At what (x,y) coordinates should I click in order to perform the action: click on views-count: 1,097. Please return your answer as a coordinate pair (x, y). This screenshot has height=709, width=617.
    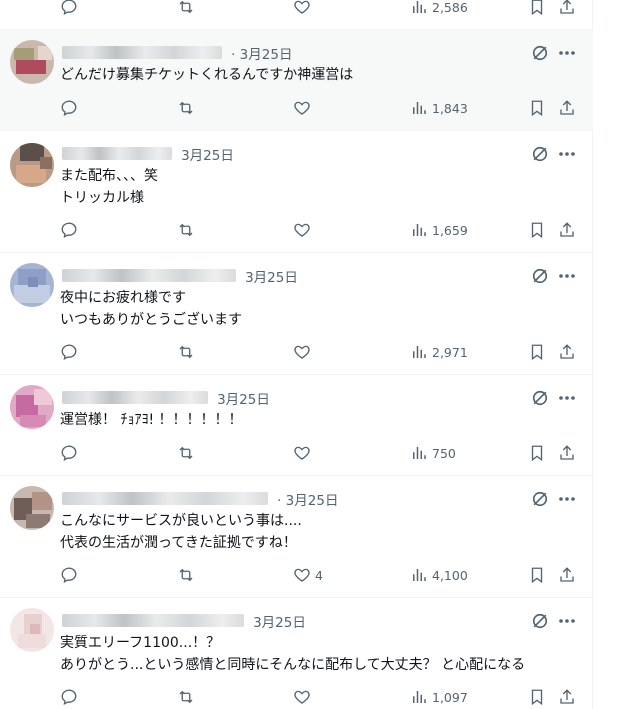
    Looking at the image, I should click on (439, 697).